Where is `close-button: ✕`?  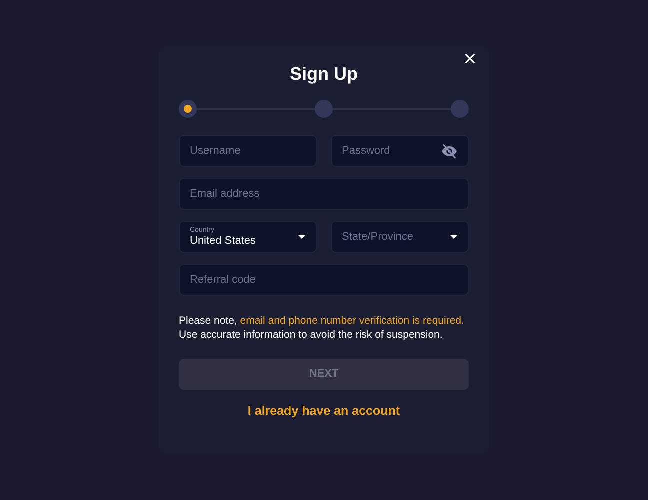
close-button: ✕ is located at coordinates (470, 59).